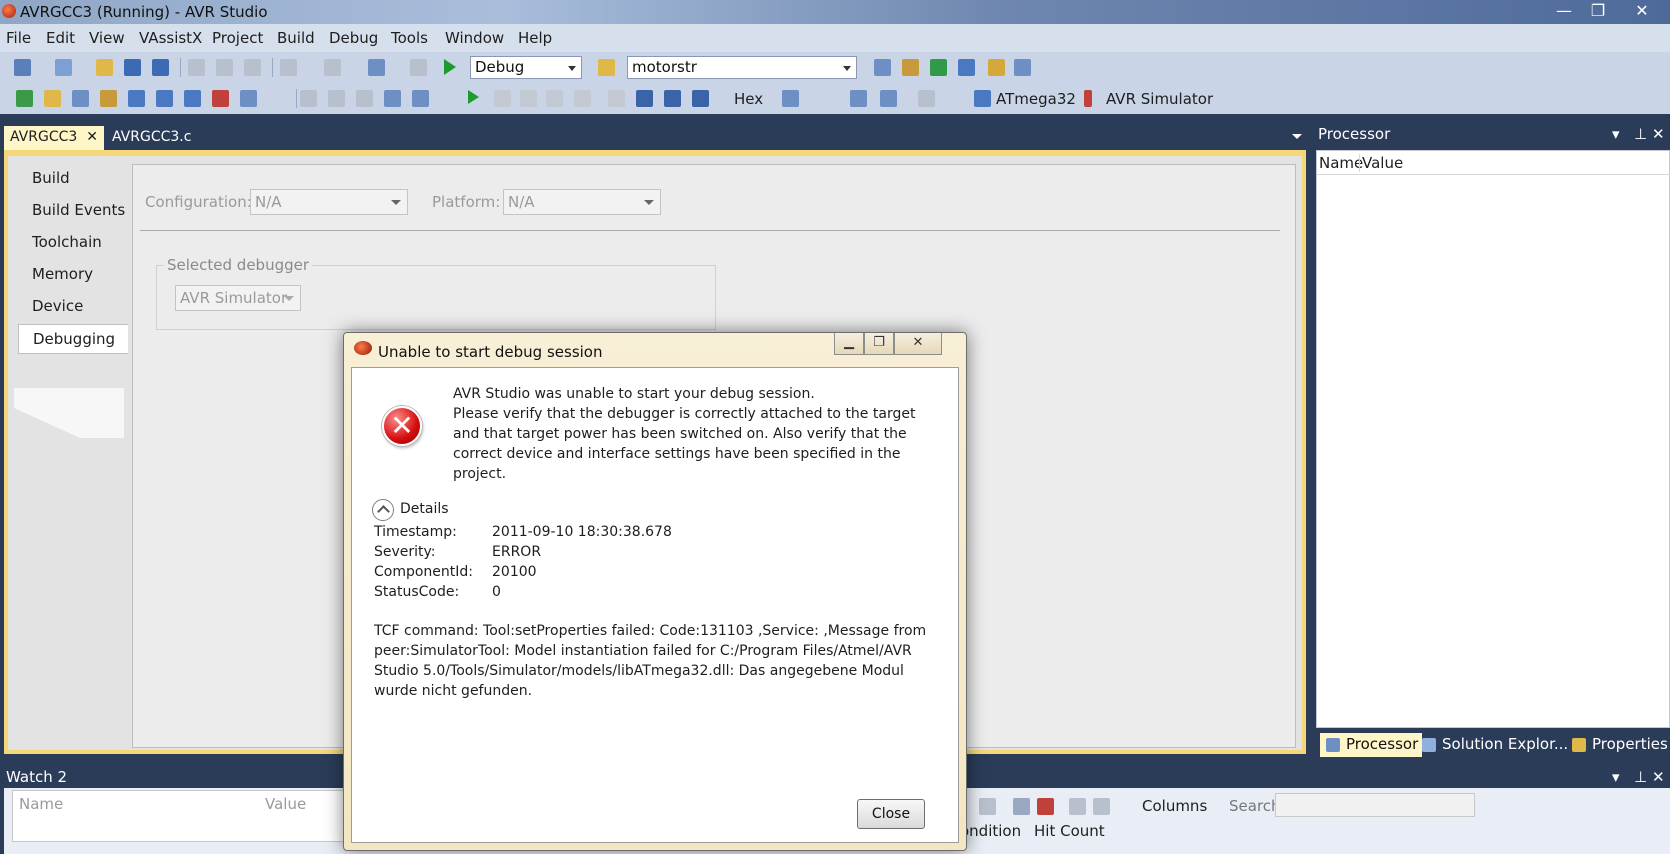 The image size is (1670, 854). I want to click on spell-check-icon, so click(220, 98).